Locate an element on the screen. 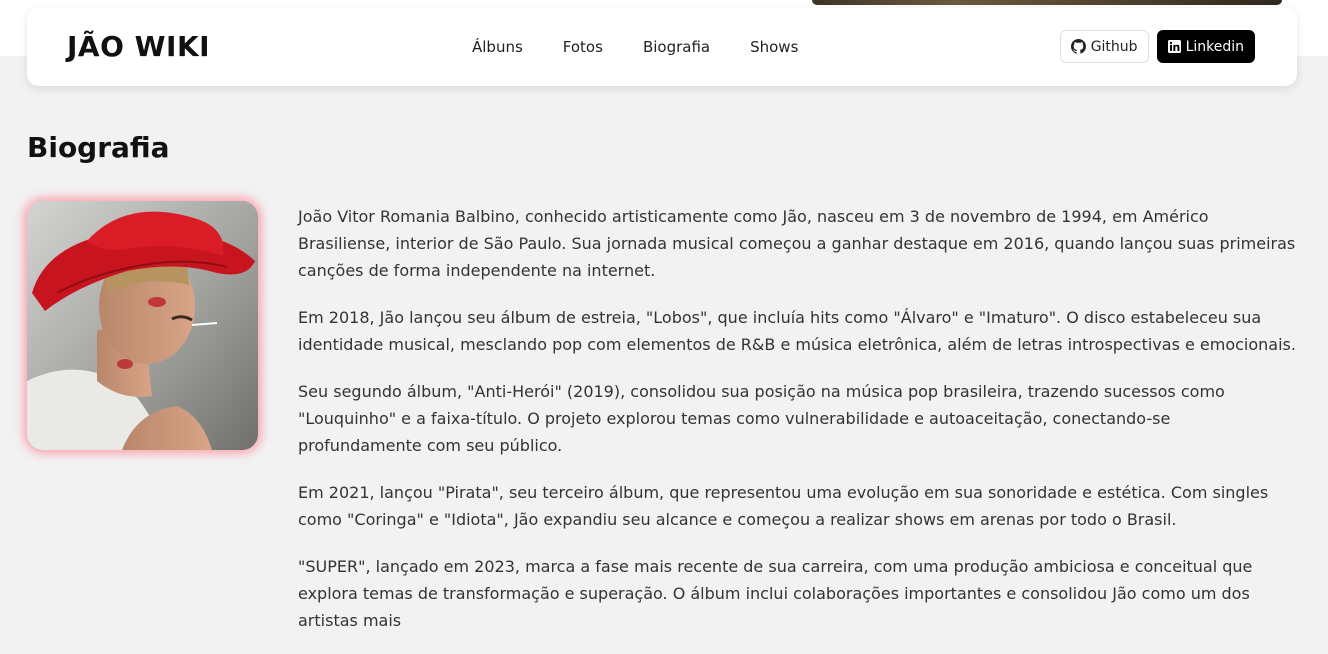  linkedin-label: Linkedin is located at coordinates (1214, 46).